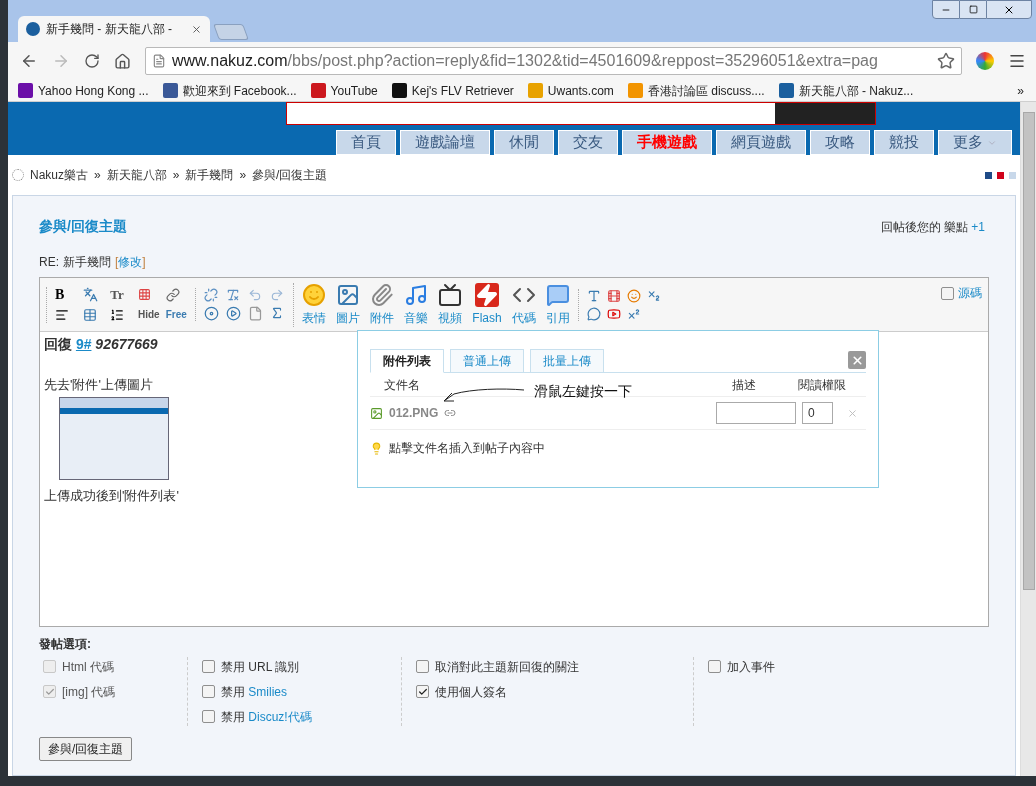 The height and width of the screenshot is (786, 1036). I want to click on bookmark: YouTube, so click(344, 90).